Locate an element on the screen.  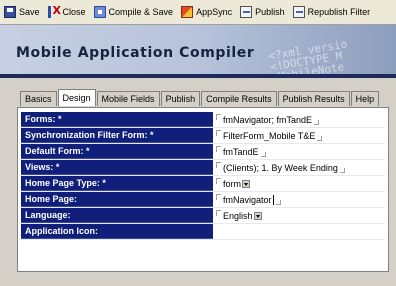
tab-publish: Publish is located at coordinates (180, 98).